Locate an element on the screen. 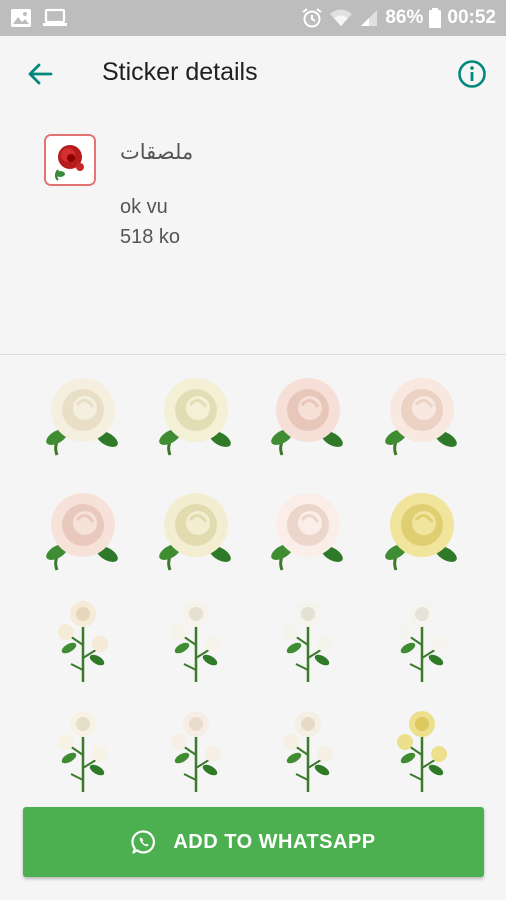  pack-tray-icon is located at coordinates (70, 160).